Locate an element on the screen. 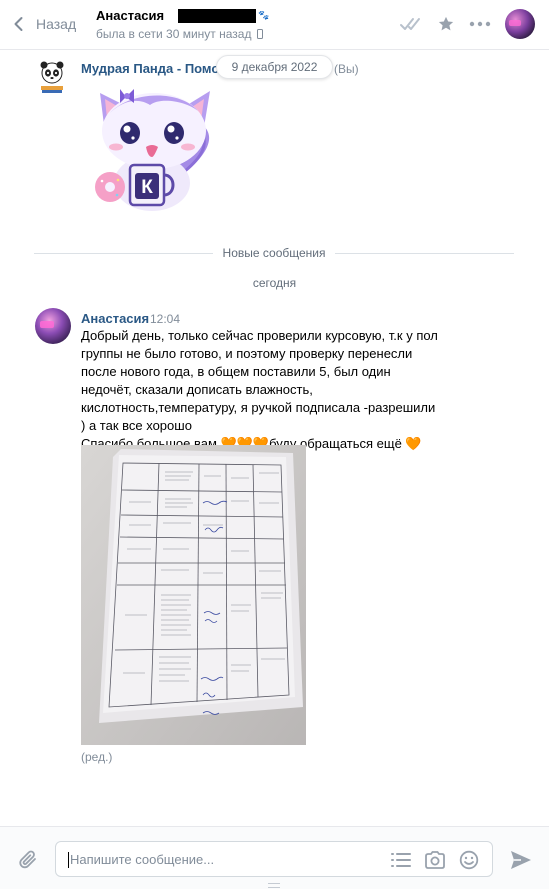  header-actions is located at coordinates (472, 24).